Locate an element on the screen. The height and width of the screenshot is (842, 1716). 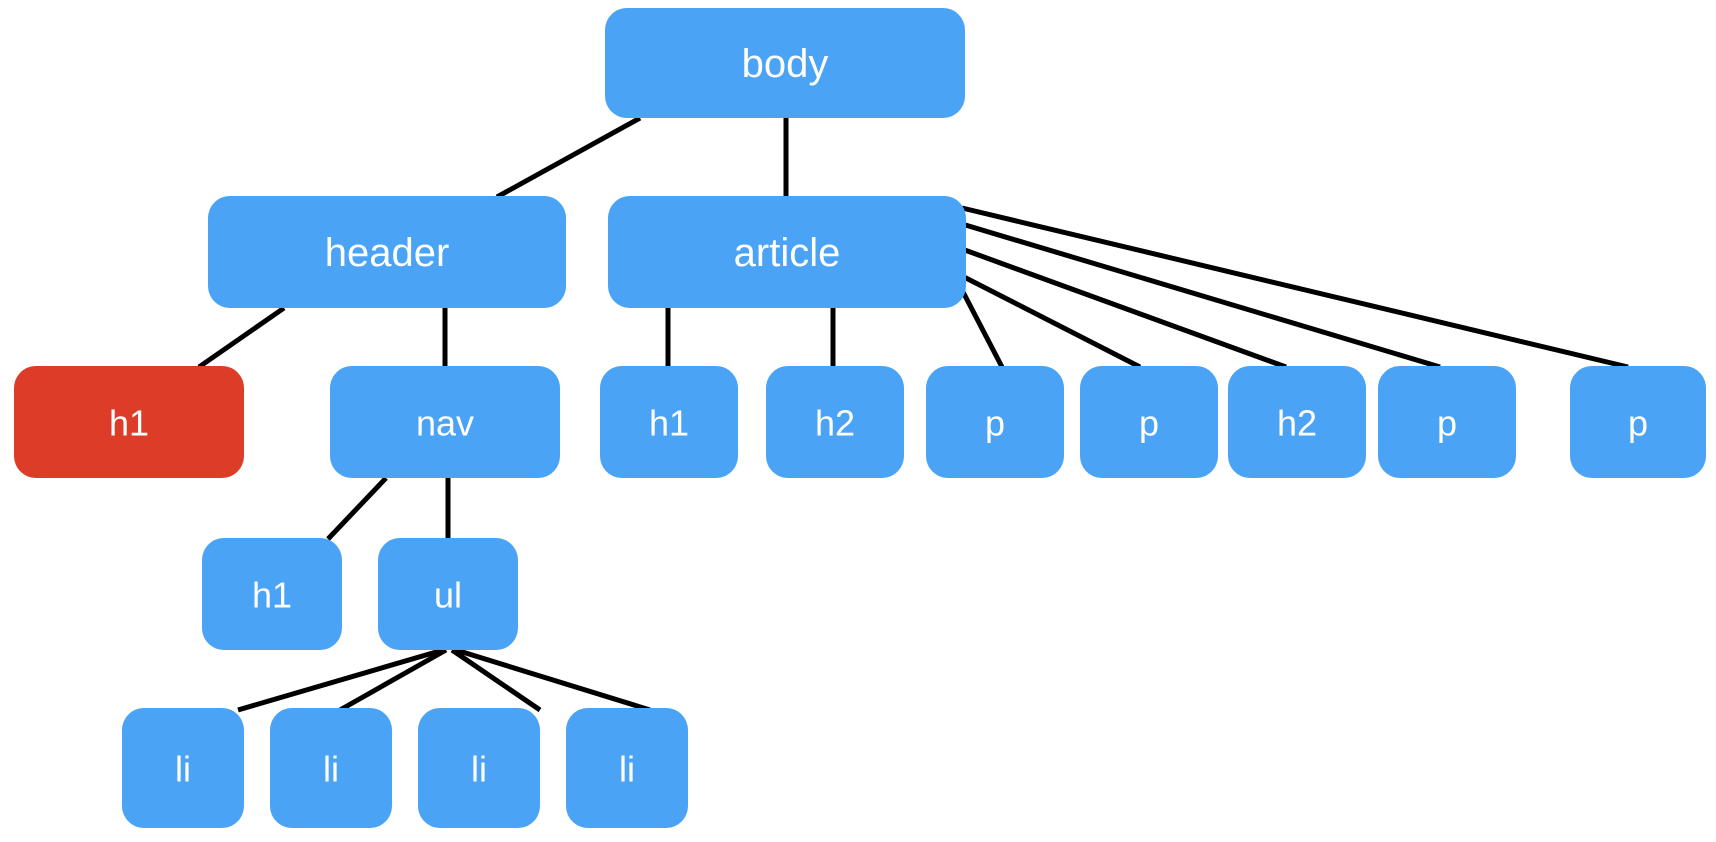
tree-node-h1-header: h1 is located at coordinates (129, 422).